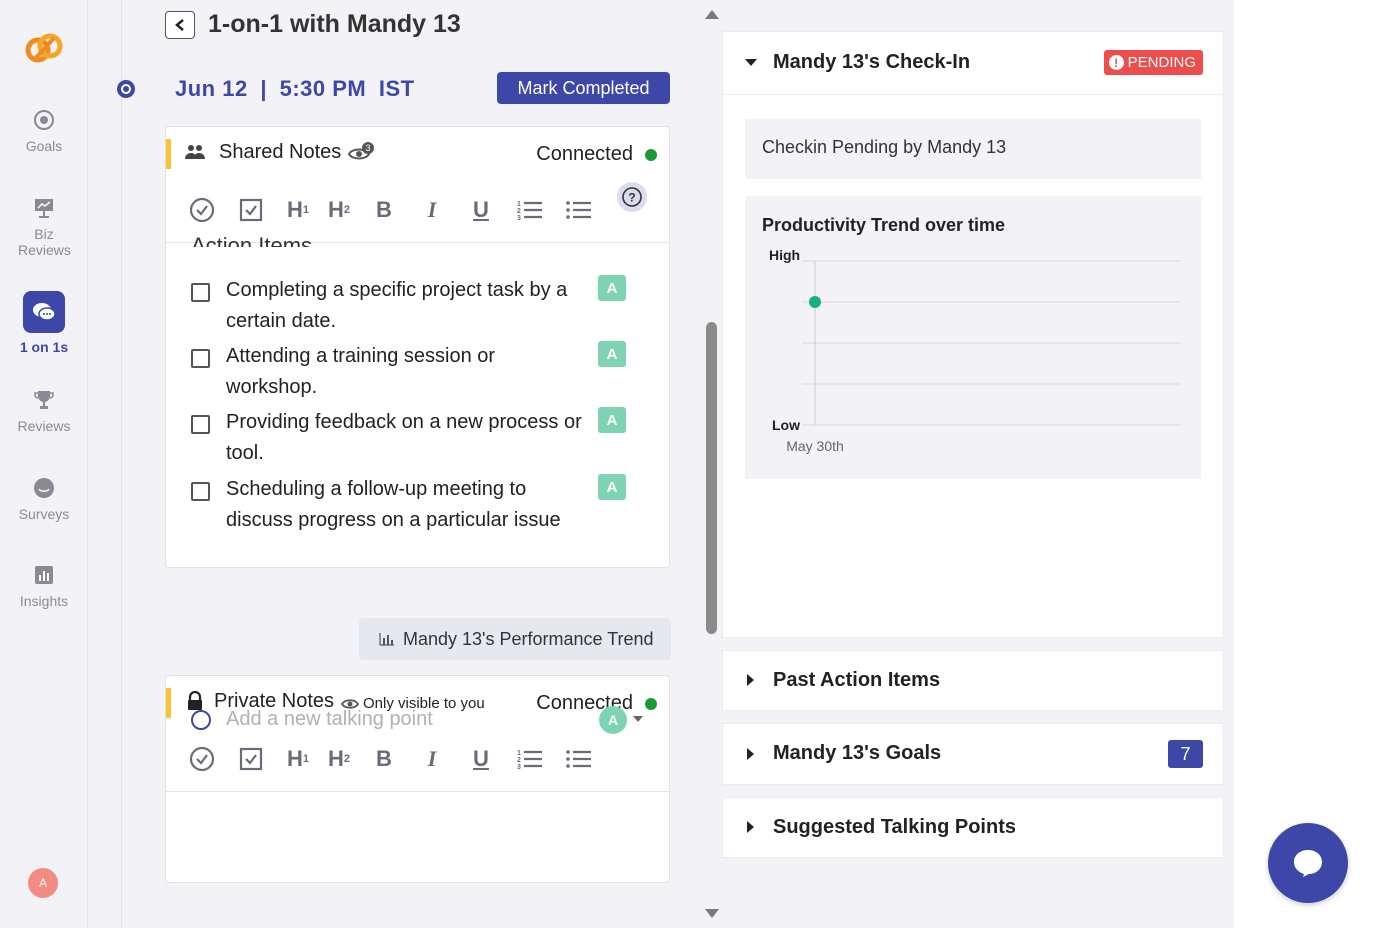 This screenshot has width=1373, height=928. I want to click on meeting-timezone: IST, so click(396, 88).